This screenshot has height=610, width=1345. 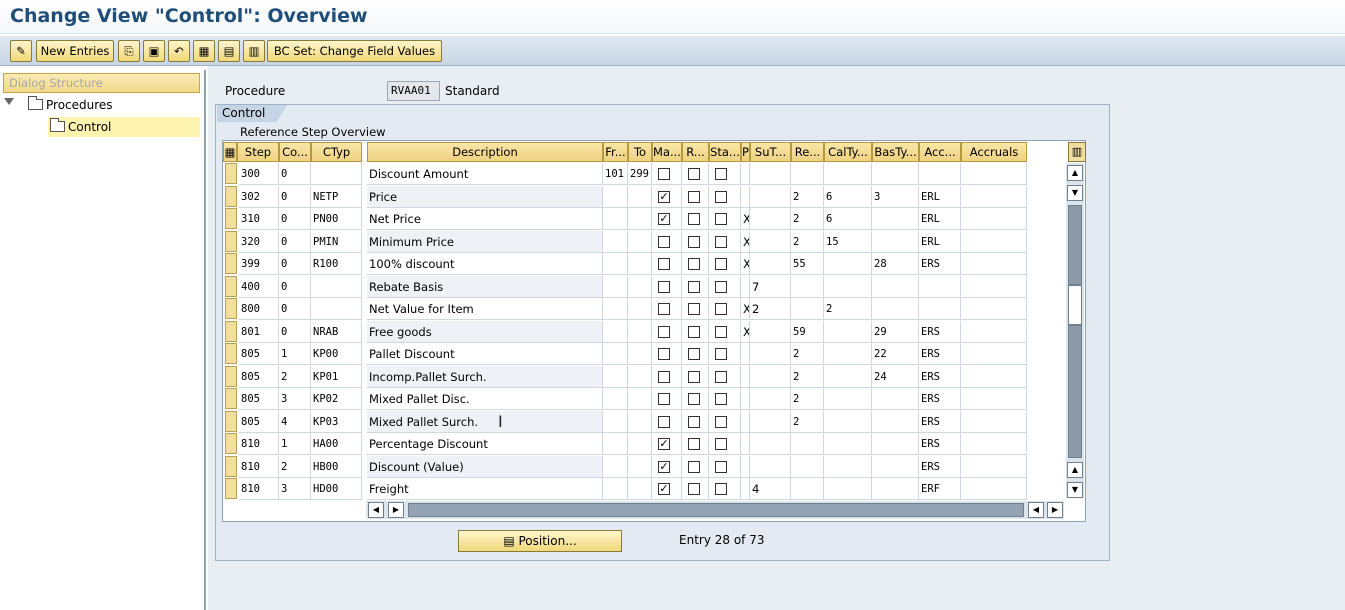 What do you see at coordinates (940, 489) in the screenshot?
I see `cell-account-key: ERF` at bounding box center [940, 489].